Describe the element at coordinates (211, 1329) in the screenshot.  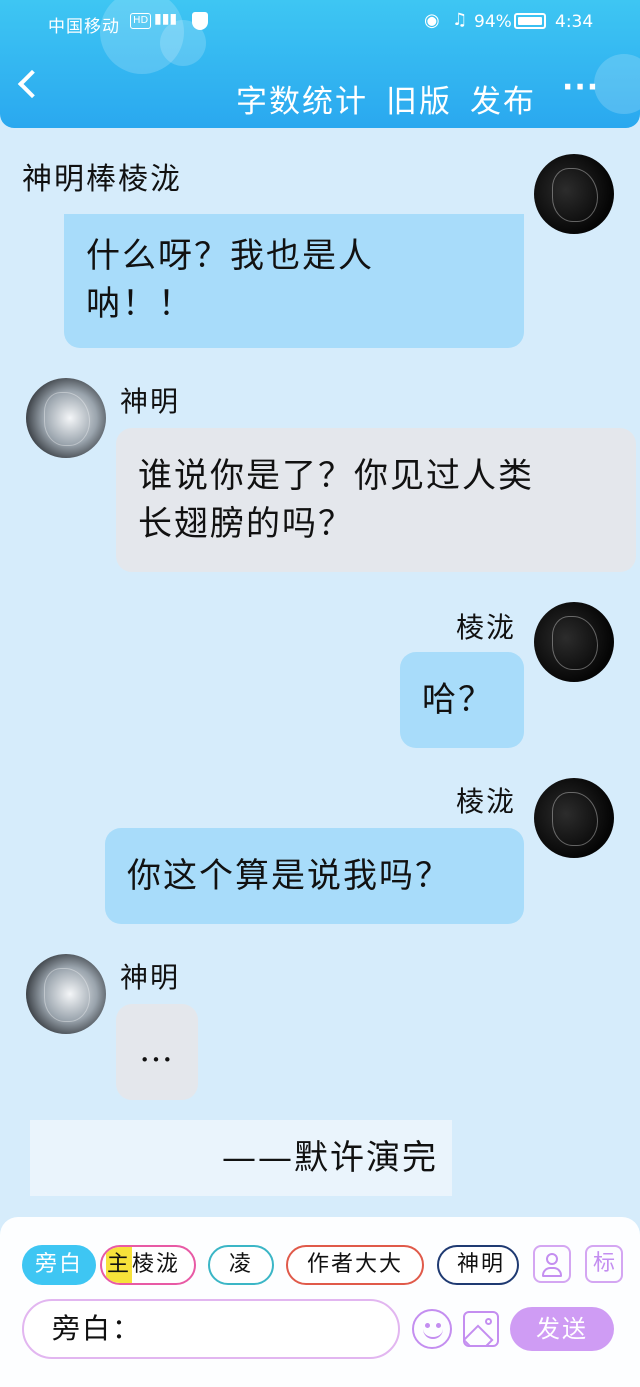
I see `message-input: 旁白：` at that location.